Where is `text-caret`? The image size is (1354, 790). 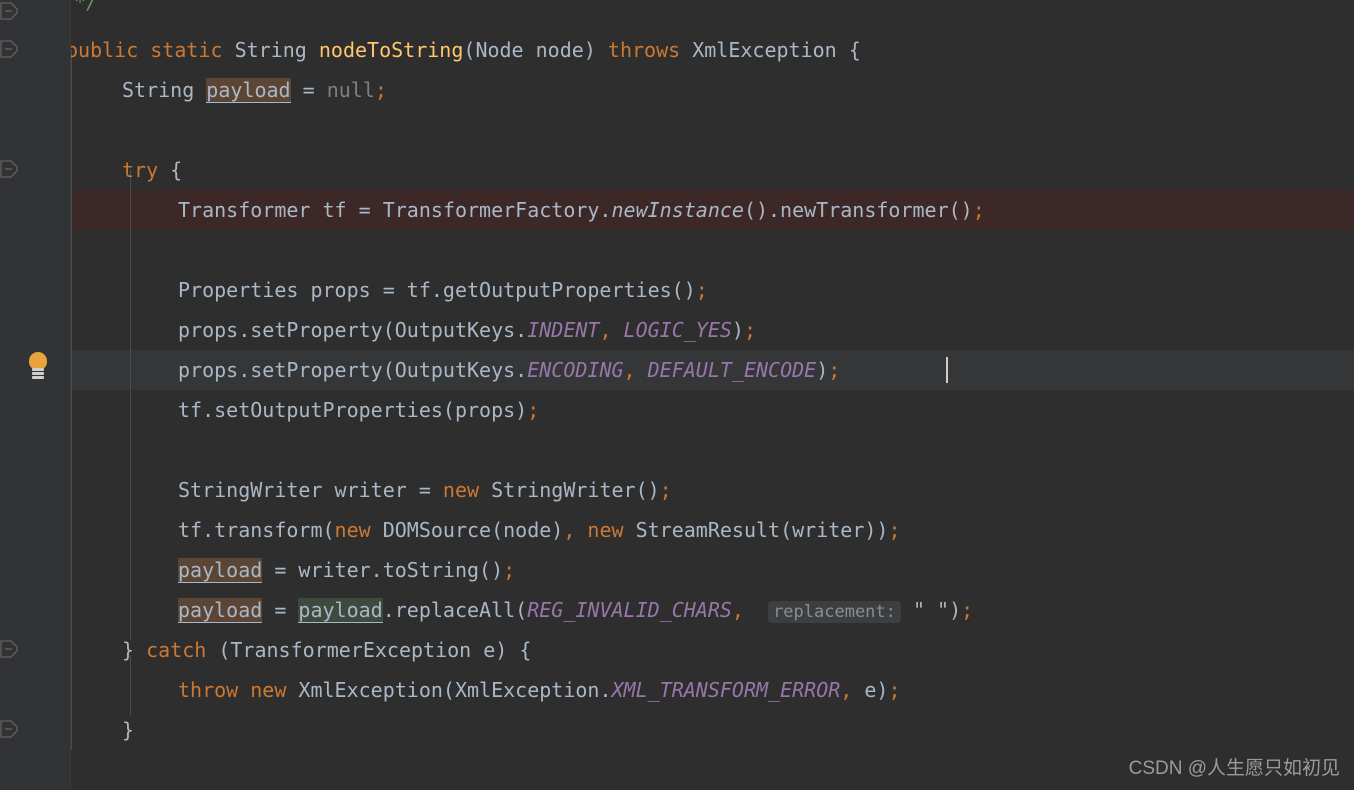 text-caret is located at coordinates (947, 370).